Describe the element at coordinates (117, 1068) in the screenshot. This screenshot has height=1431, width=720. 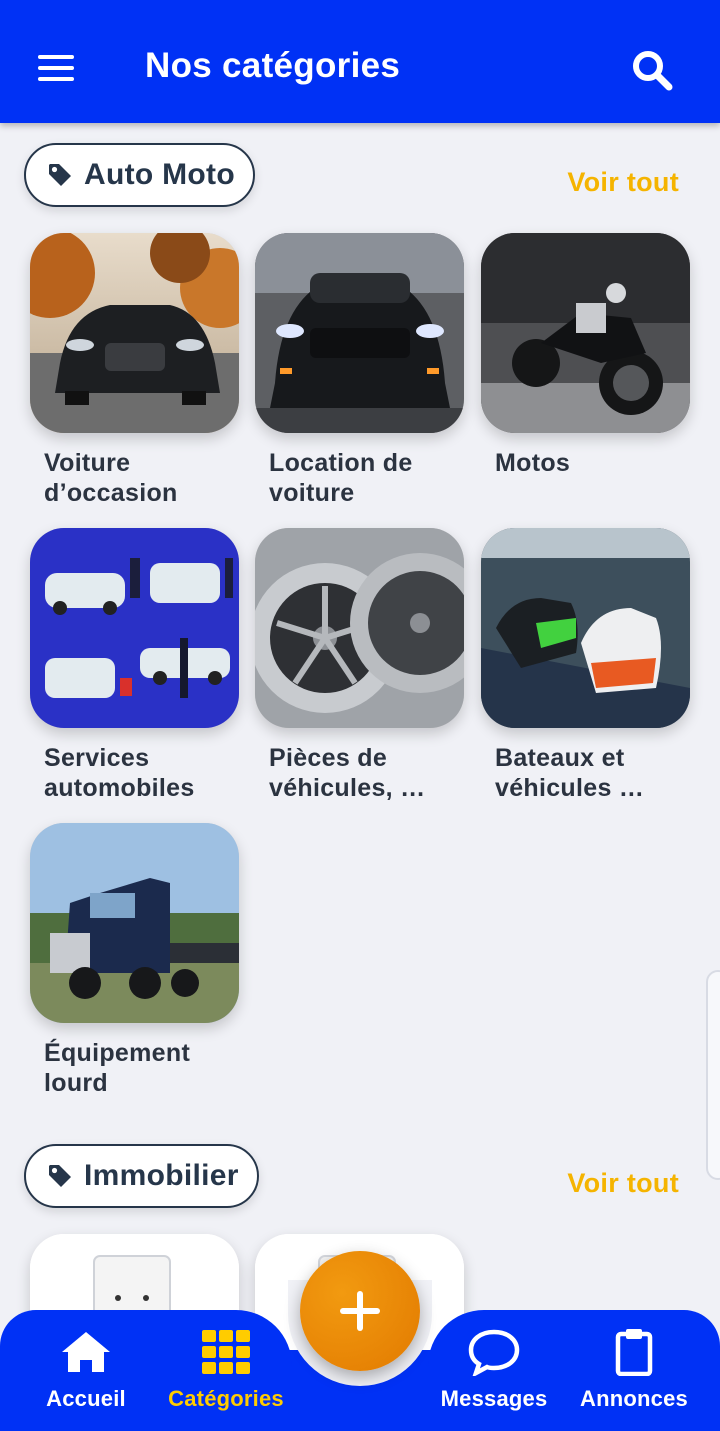
I see `category-label: Équipement lourd` at that location.